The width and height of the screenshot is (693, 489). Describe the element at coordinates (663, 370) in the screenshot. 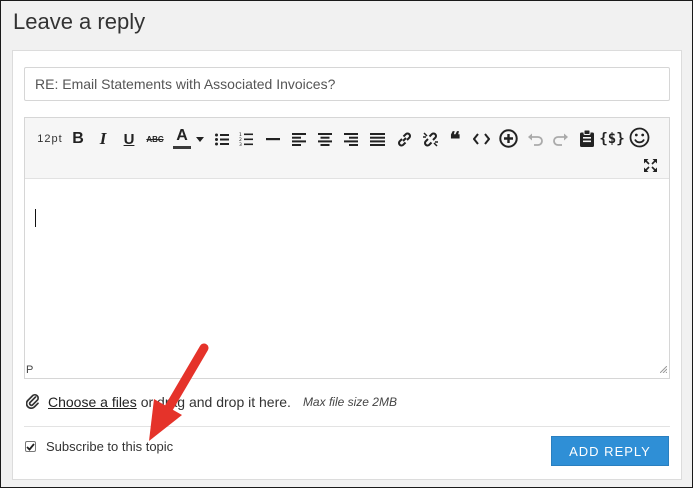

I see `resize-handle-icon` at that location.